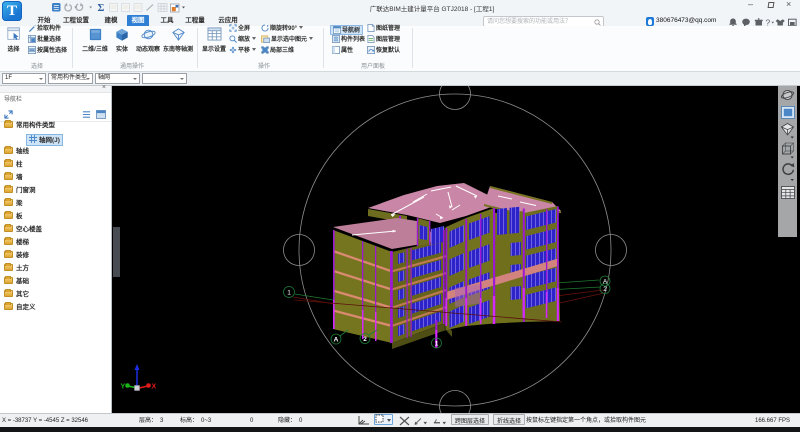 Image resolution: width=800 pixels, height=432 pixels. Describe the element at coordinates (123, 387) in the screenshot. I see `svg-text: Y` at that location.